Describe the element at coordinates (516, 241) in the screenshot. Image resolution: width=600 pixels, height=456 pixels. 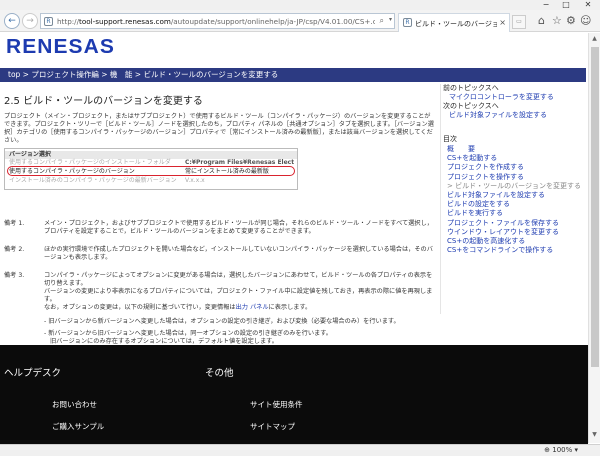
I see `toc-item: CS+の起動を高速化する` at that location.